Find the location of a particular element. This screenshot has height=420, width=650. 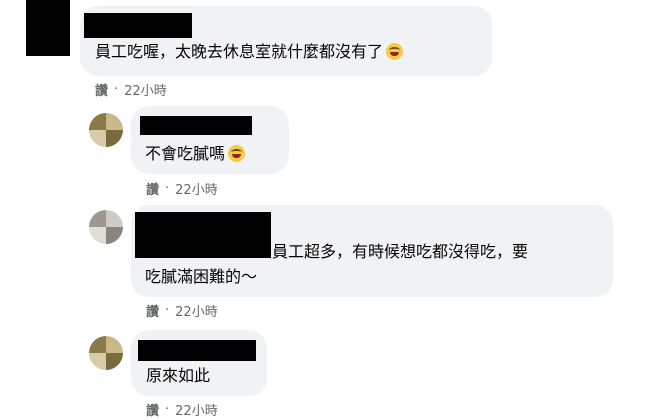

comment-text: 不會吃膩嗎 is located at coordinates (195, 154).